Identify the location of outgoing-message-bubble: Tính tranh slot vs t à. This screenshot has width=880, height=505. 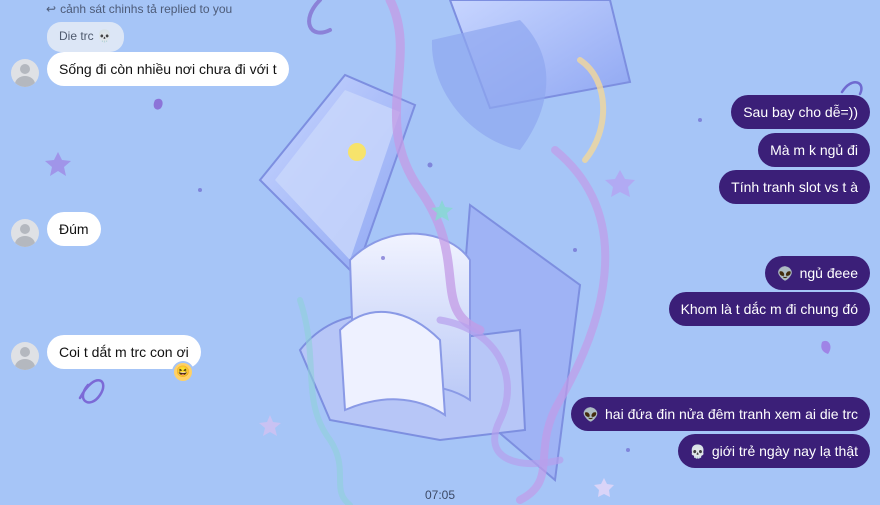
(794, 187).